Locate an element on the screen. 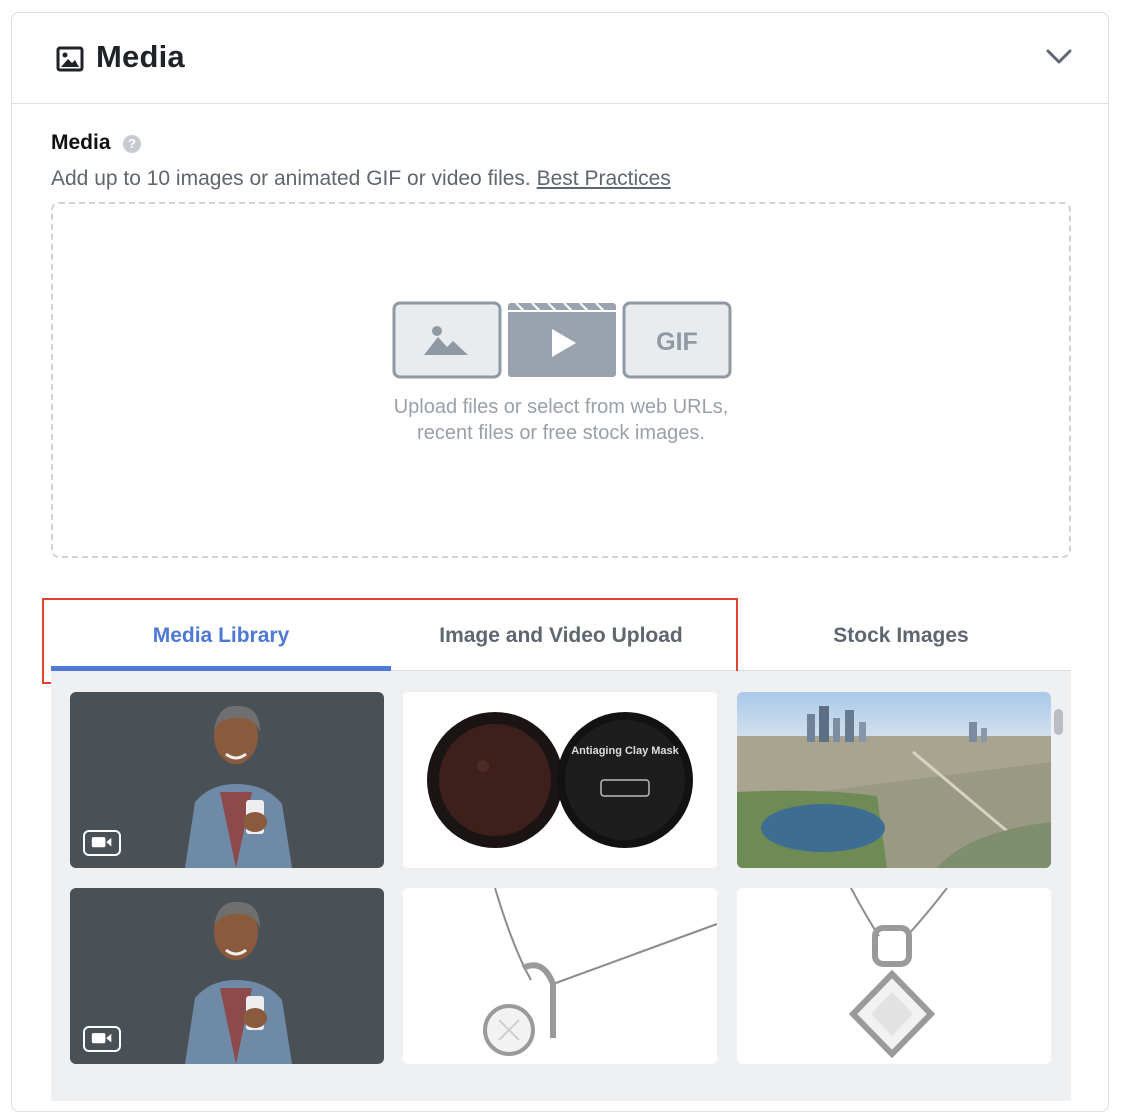 This screenshot has height=1112, width=1134. library-scrollbar is located at coordinates (1058, 722).